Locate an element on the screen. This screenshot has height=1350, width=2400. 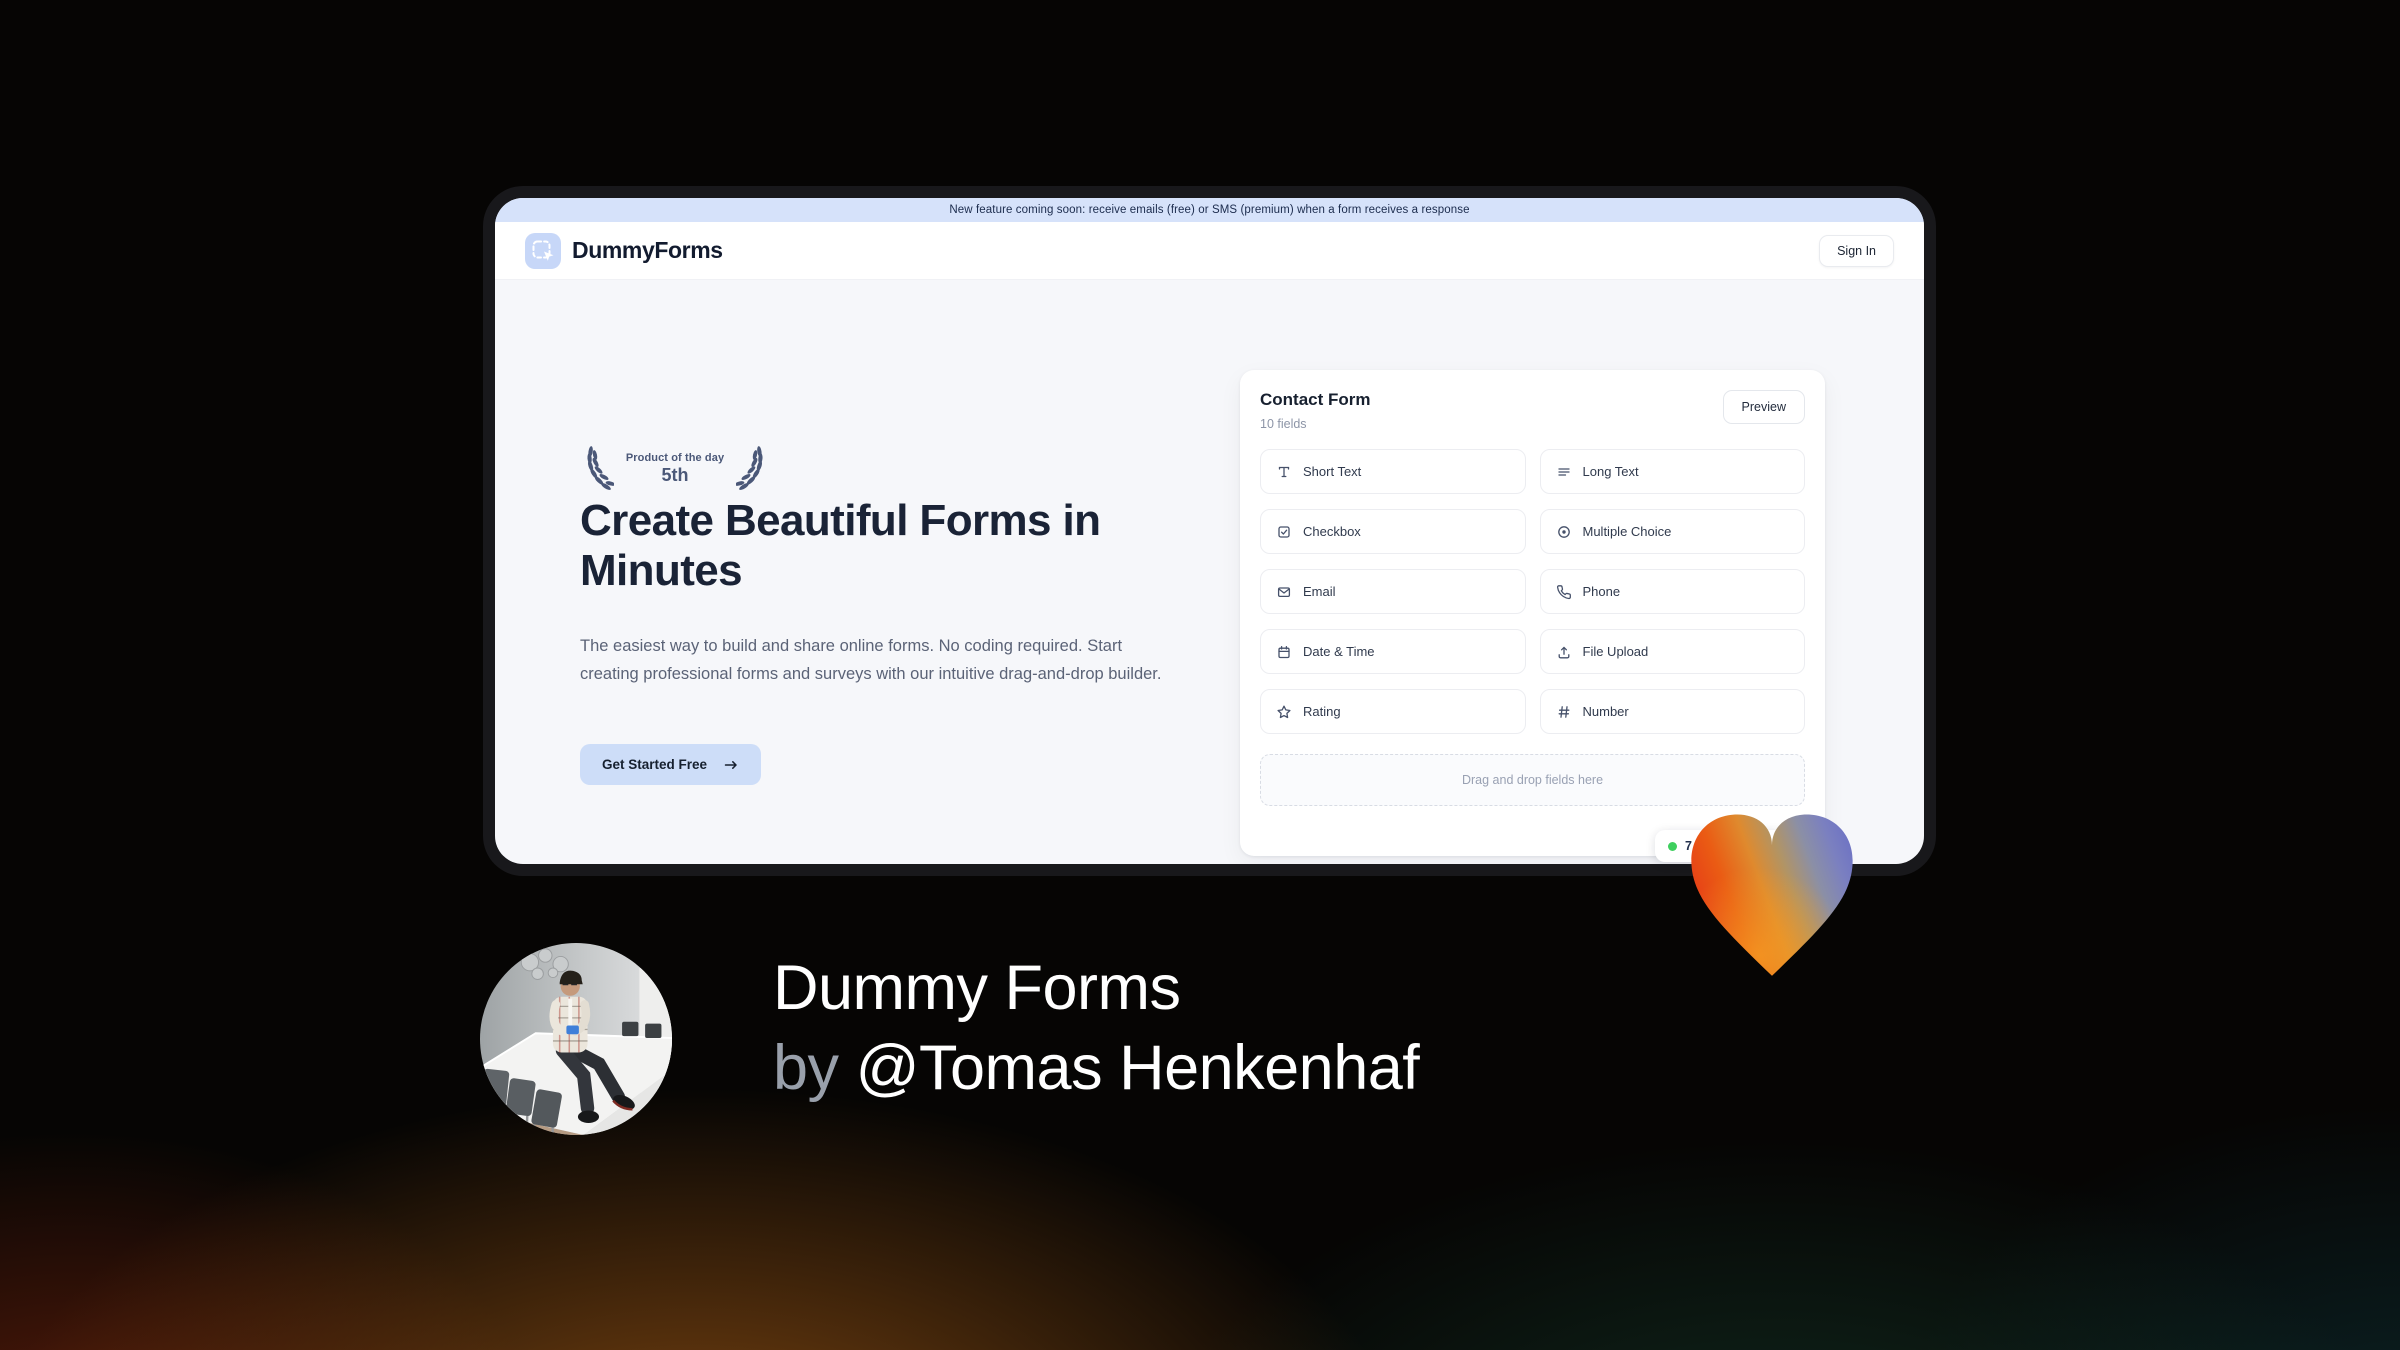
page-title: Create Beautiful Forms in Minutes is located at coordinates (840, 545).